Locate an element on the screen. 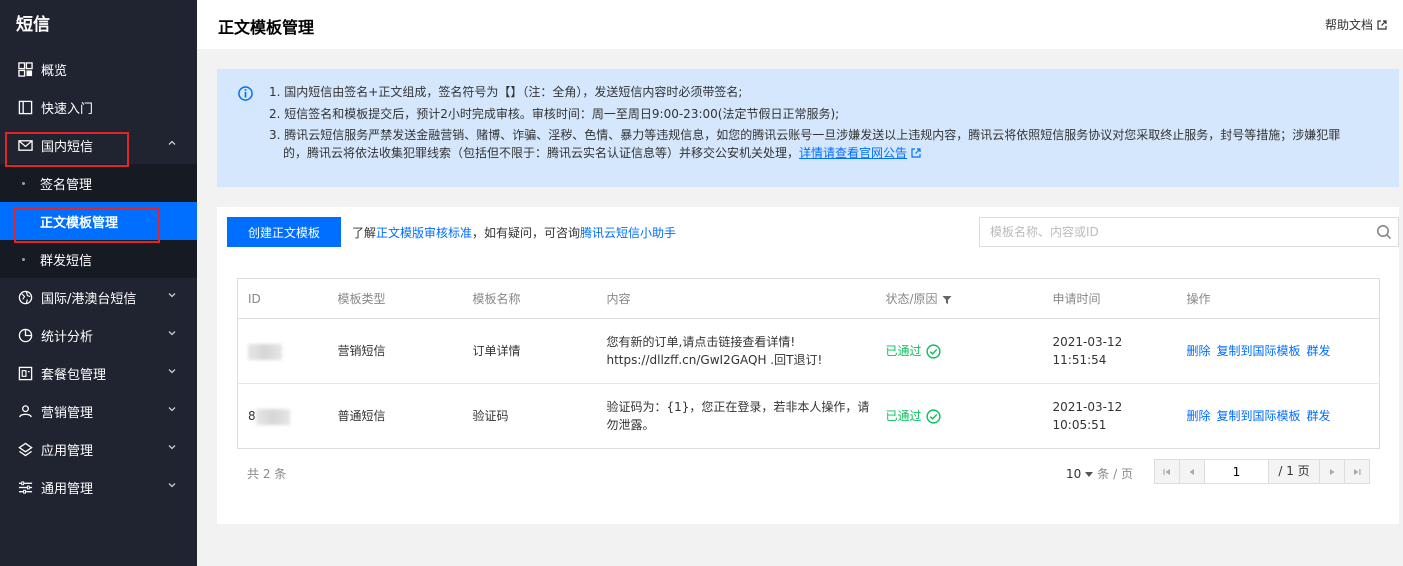 The height and width of the screenshot is (566, 1403). next-page-button is located at coordinates (1331, 471).